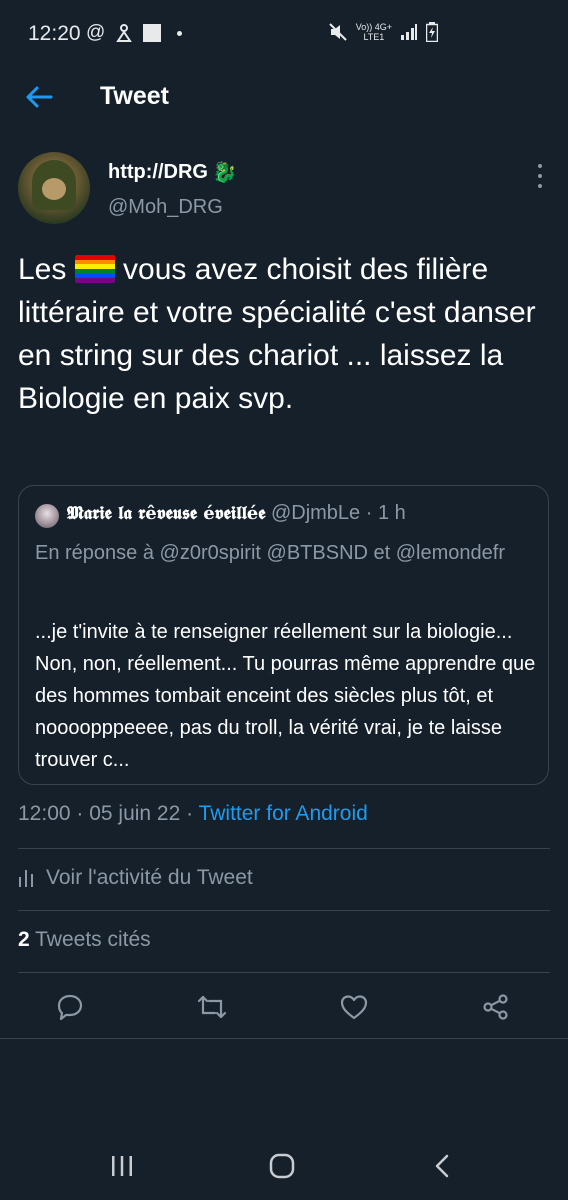  Describe the element at coordinates (47, 516) in the screenshot. I see `quoted-avatar` at that location.